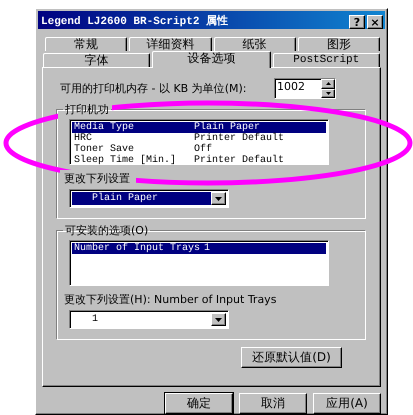 Image resolution: width=413 pixels, height=415 pixels. I want to click on list-item: Toner Save Off, so click(199, 149).